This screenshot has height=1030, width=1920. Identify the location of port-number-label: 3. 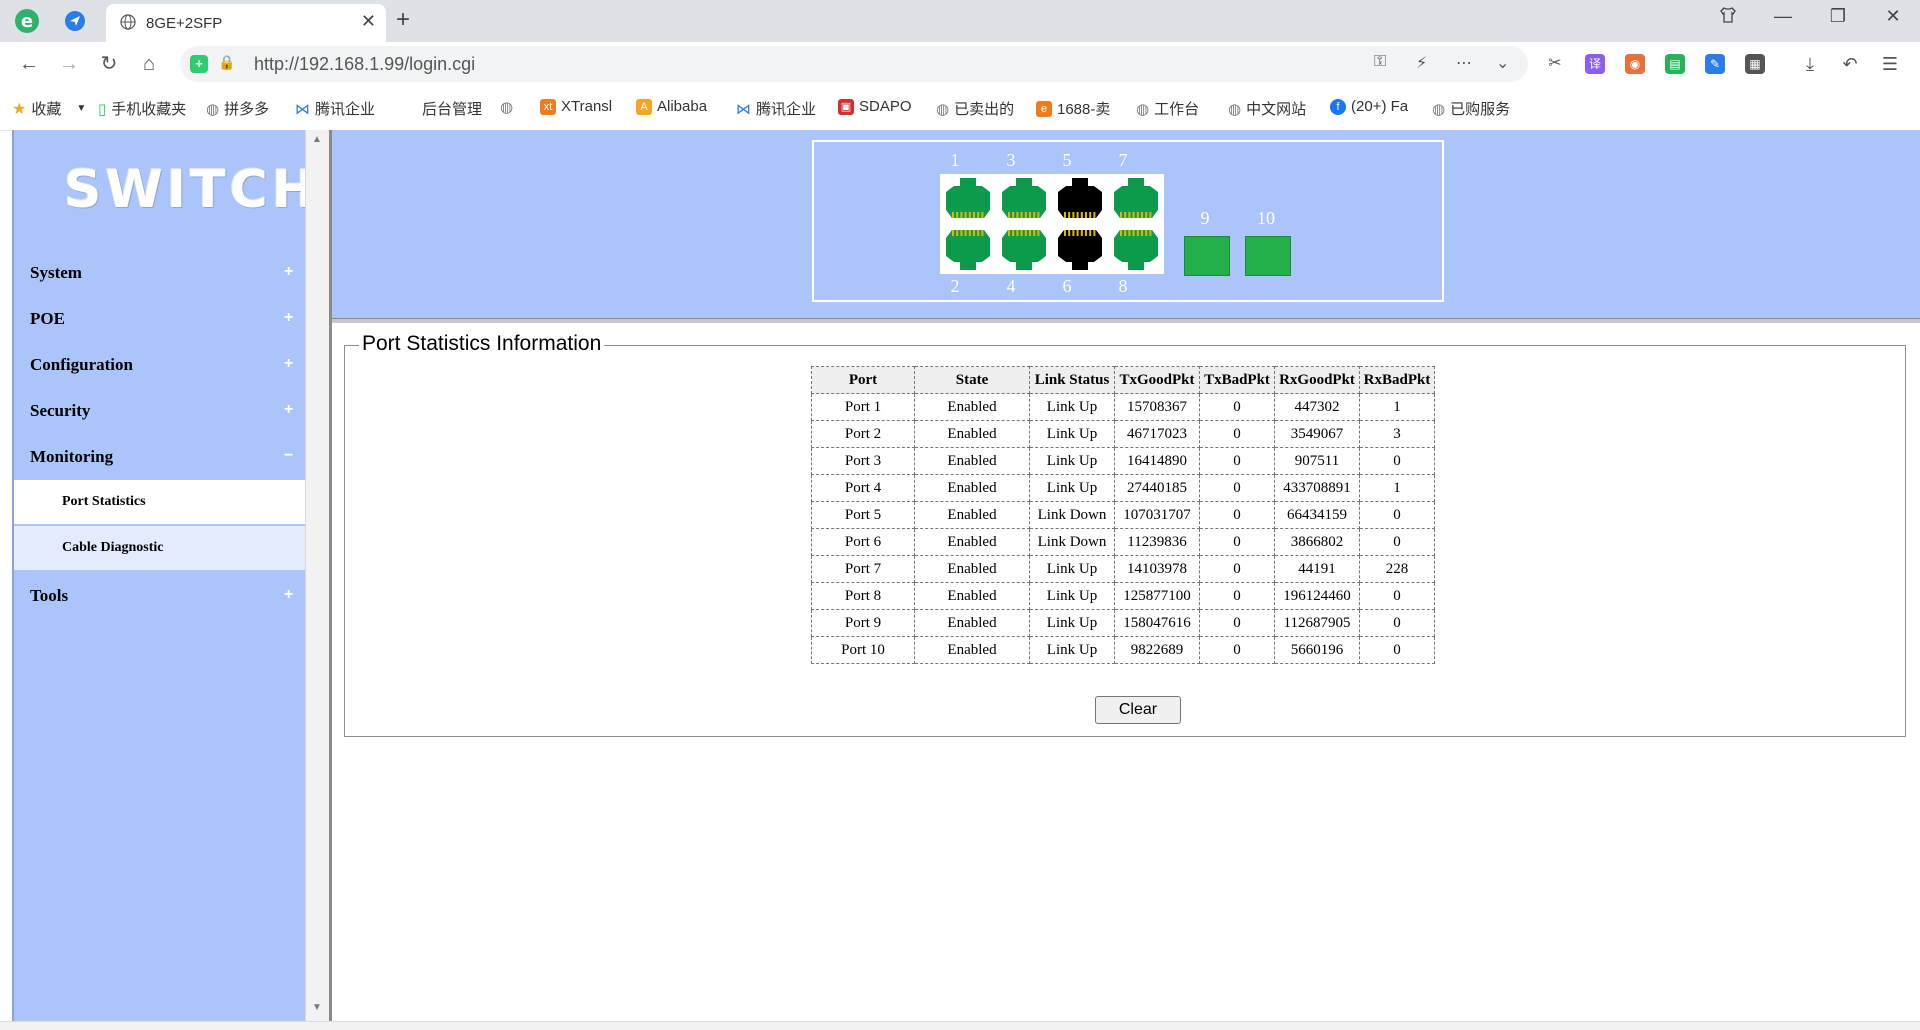
(1011, 160).